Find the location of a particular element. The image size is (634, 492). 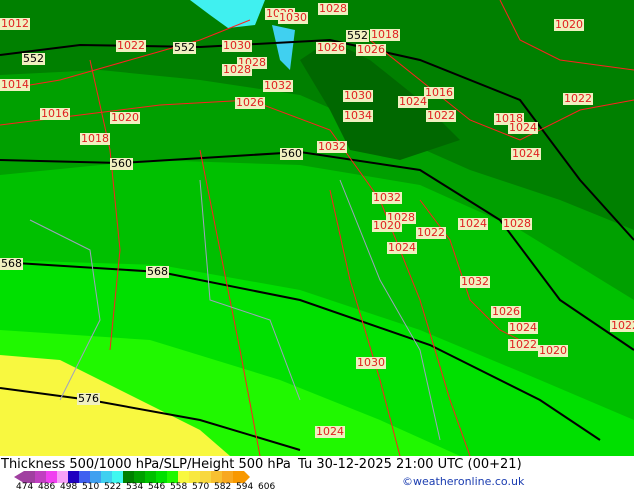

scale-tick: 498 is located at coordinates (69, 487).